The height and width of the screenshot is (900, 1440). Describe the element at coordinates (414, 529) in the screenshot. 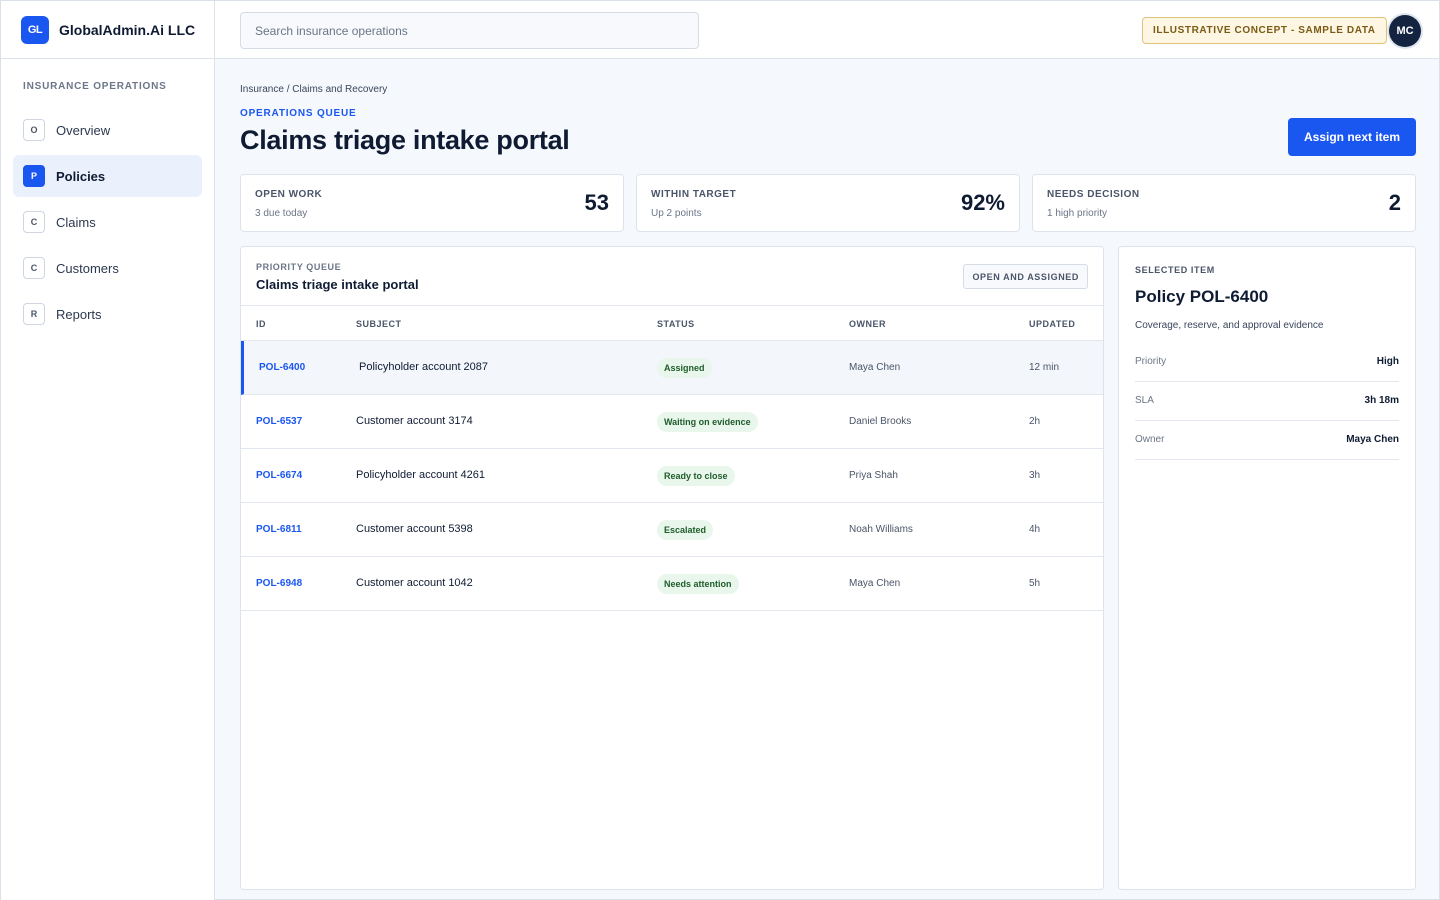

I see `row-subject: Customer account 5398` at that location.